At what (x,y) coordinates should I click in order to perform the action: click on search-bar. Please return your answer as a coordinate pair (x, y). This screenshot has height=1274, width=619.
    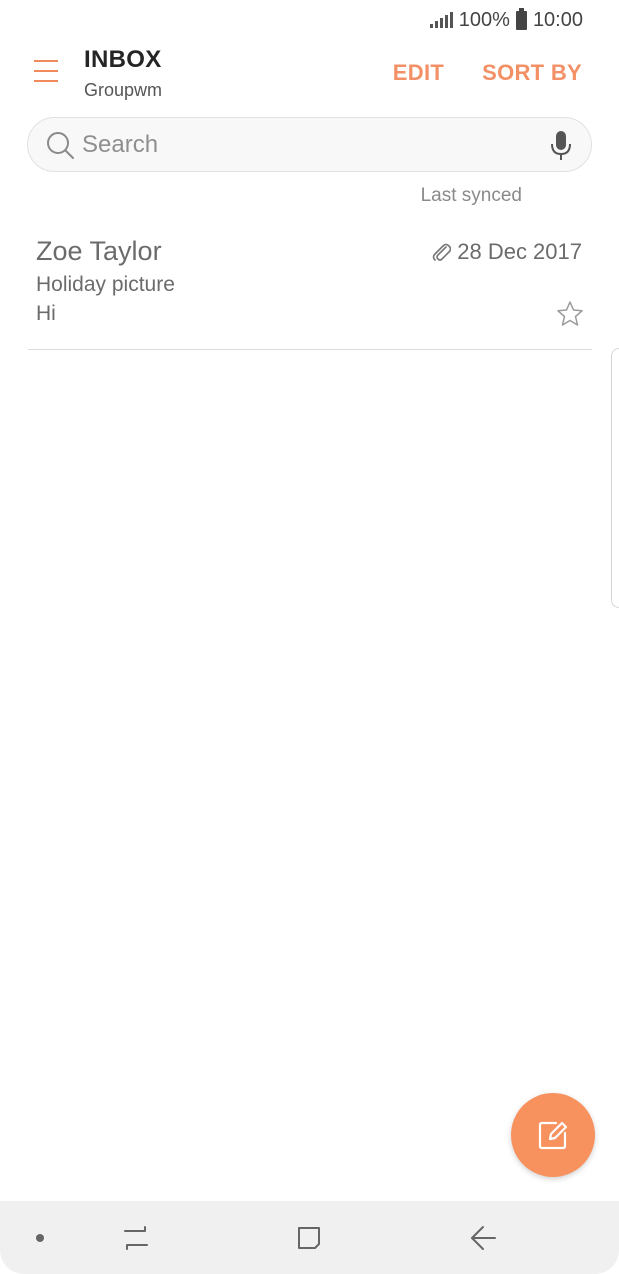
    Looking at the image, I should click on (309, 144).